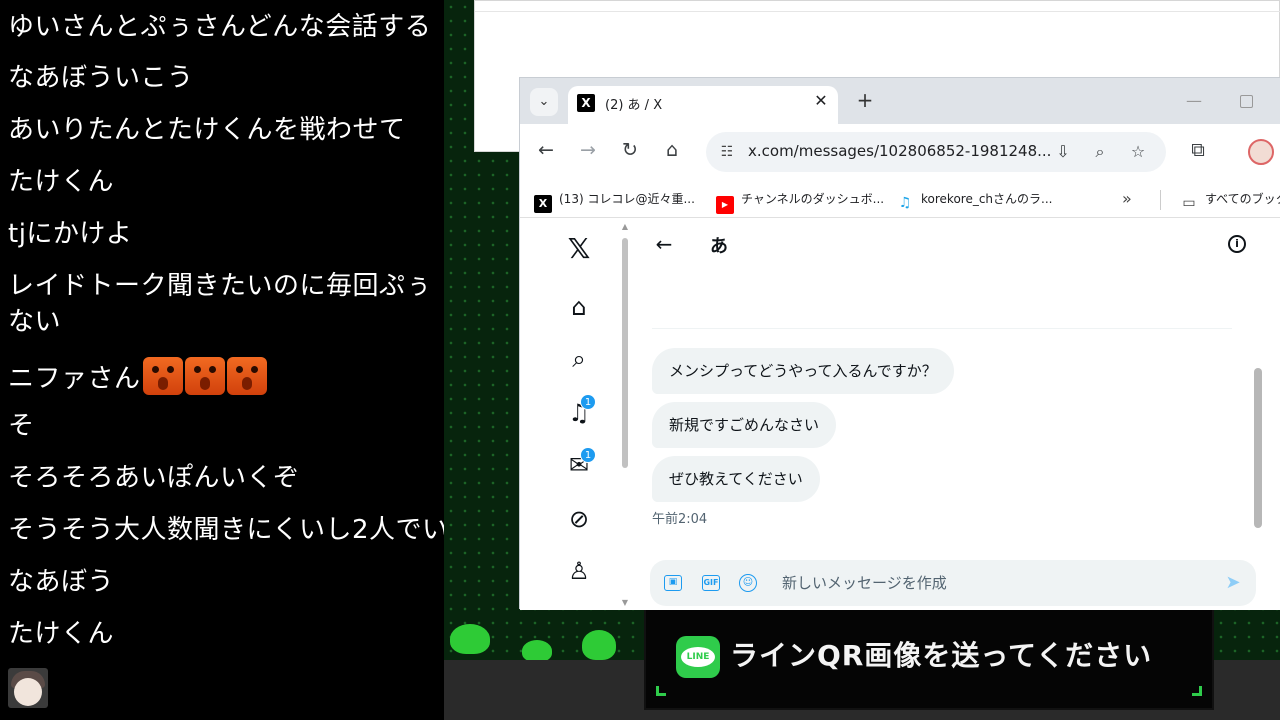  What do you see at coordinates (546, 150) in the screenshot?
I see `back-icon: ←` at bounding box center [546, 150].